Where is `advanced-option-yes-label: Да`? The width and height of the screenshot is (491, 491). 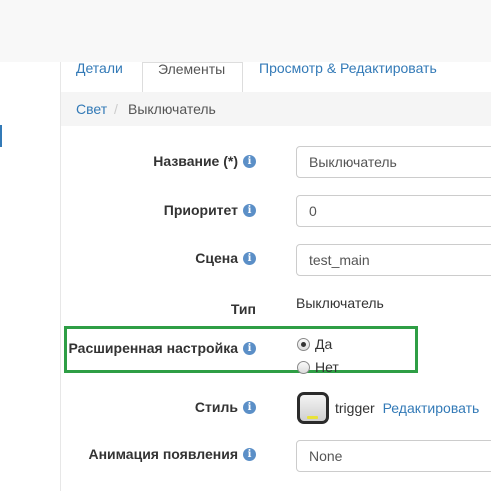
advanced-option-yes-label: Да is located at coordinates (324, 344).